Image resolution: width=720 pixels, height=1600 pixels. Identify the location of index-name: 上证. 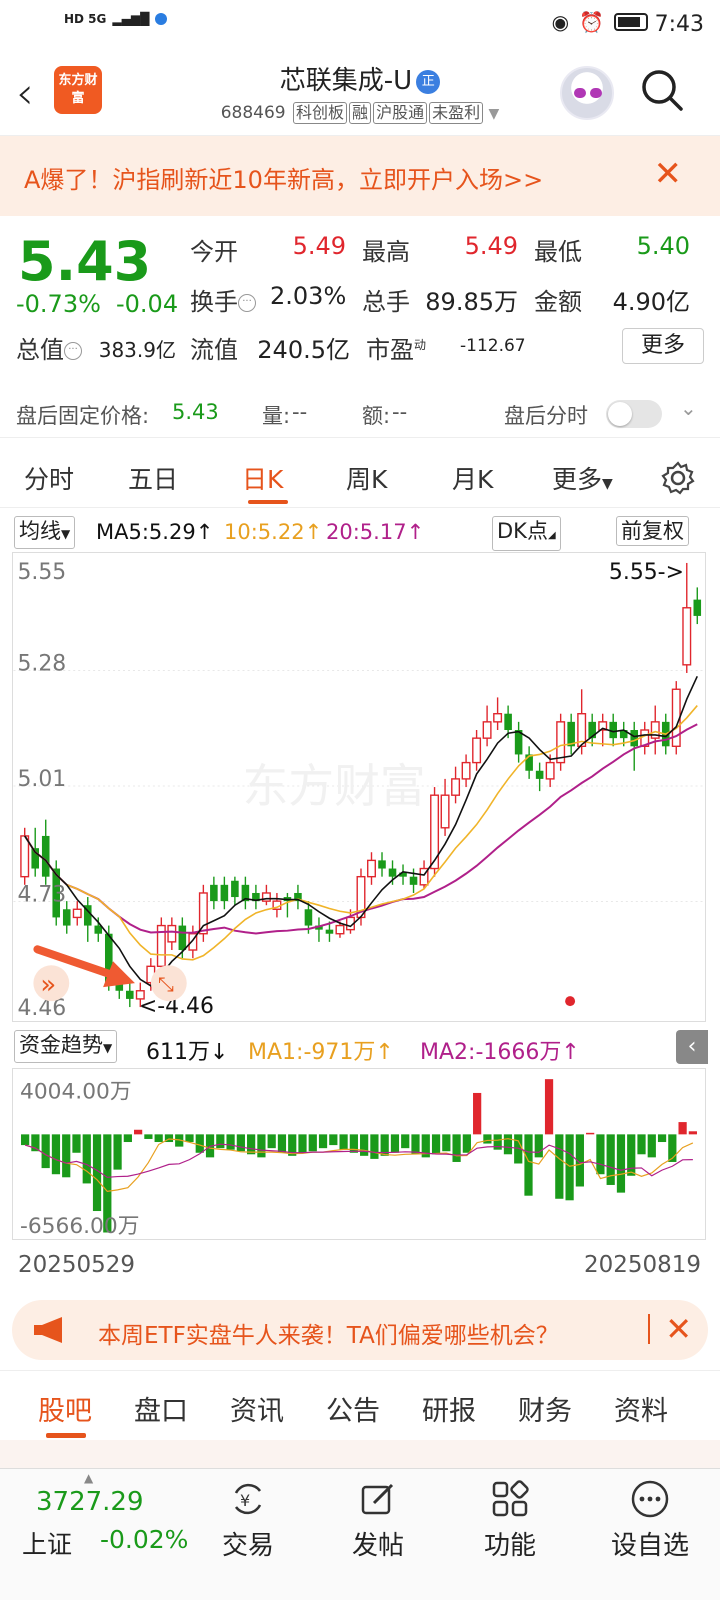
(47, 1543).